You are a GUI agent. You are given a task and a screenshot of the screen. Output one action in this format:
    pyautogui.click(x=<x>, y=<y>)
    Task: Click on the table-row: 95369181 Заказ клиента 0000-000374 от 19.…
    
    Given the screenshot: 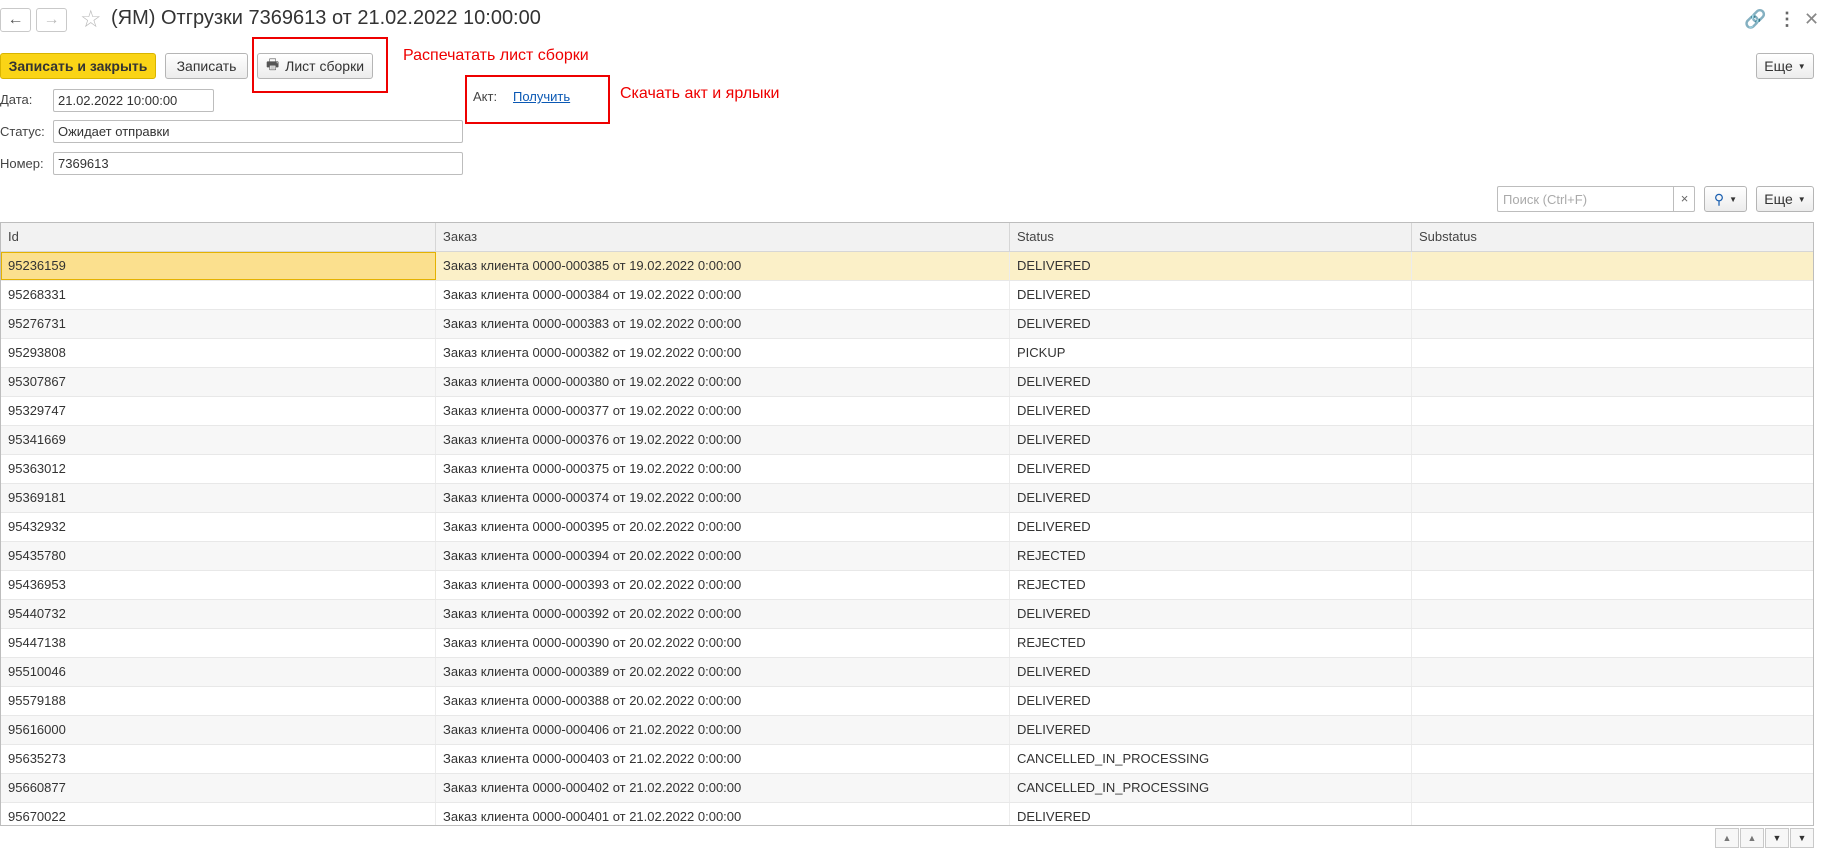 What is the action you would take?
    pyautogui.click(x=907, y=498)
    